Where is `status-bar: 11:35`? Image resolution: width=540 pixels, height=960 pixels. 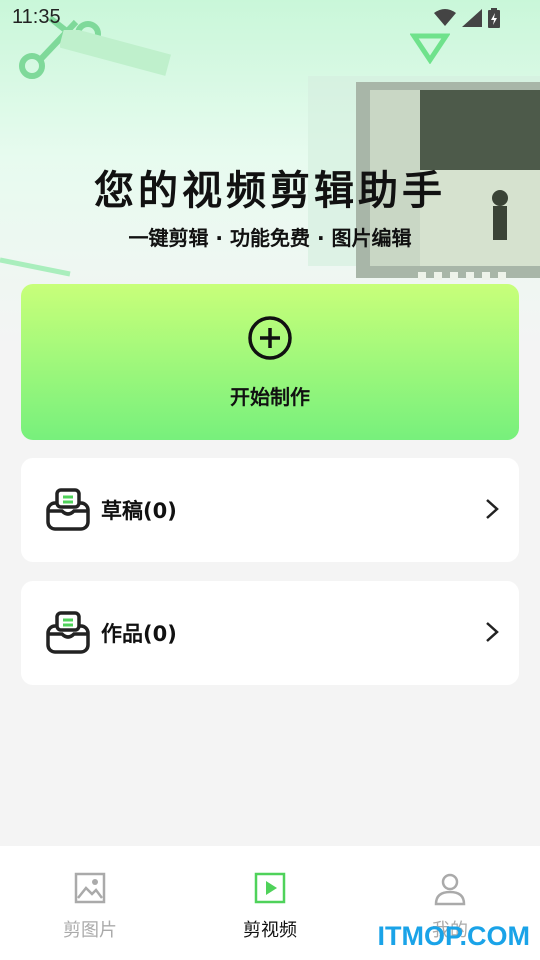 status-bar: 11:35 is located at coordinates (270, 18).